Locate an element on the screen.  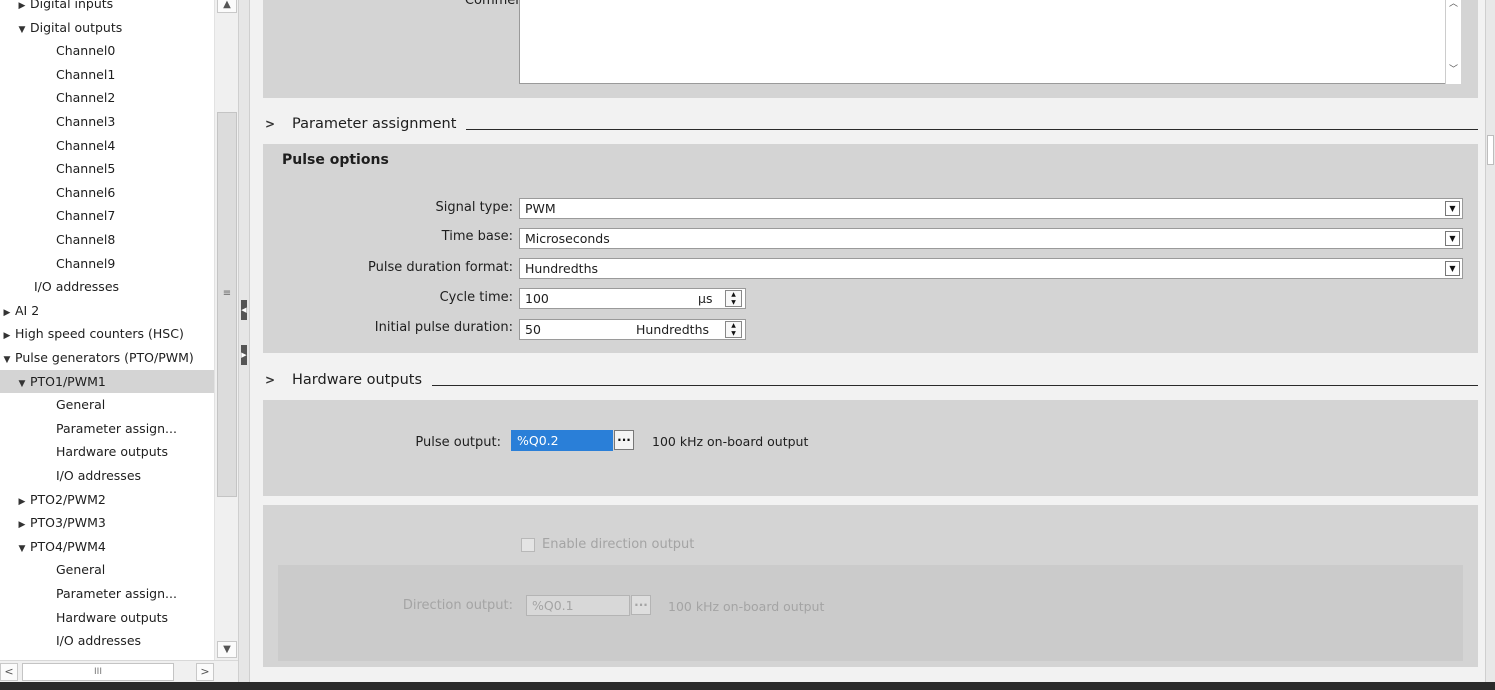
tree-horizontal-scrollbar: < III > is located at coordinates (119, 671).